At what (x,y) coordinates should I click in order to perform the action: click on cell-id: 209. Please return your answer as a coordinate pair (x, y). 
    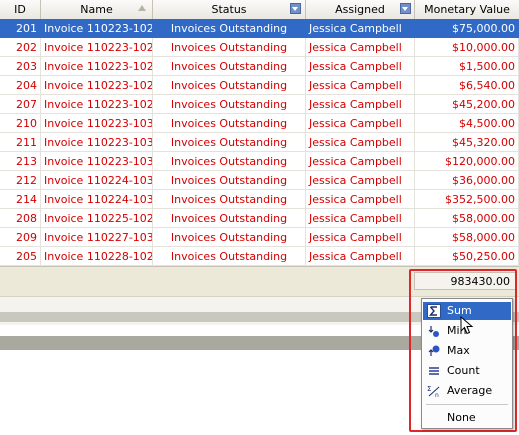
    Looking at the image, I should click on (20, 237).